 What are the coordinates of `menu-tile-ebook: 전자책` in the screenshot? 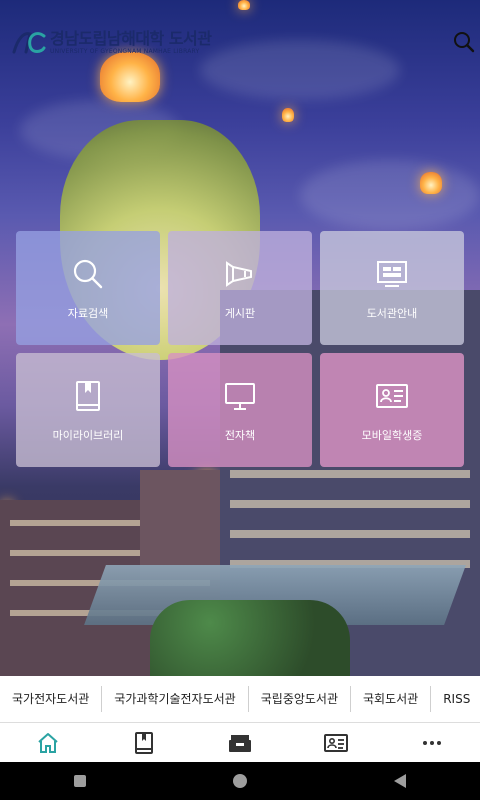 It's located at (240, 410).